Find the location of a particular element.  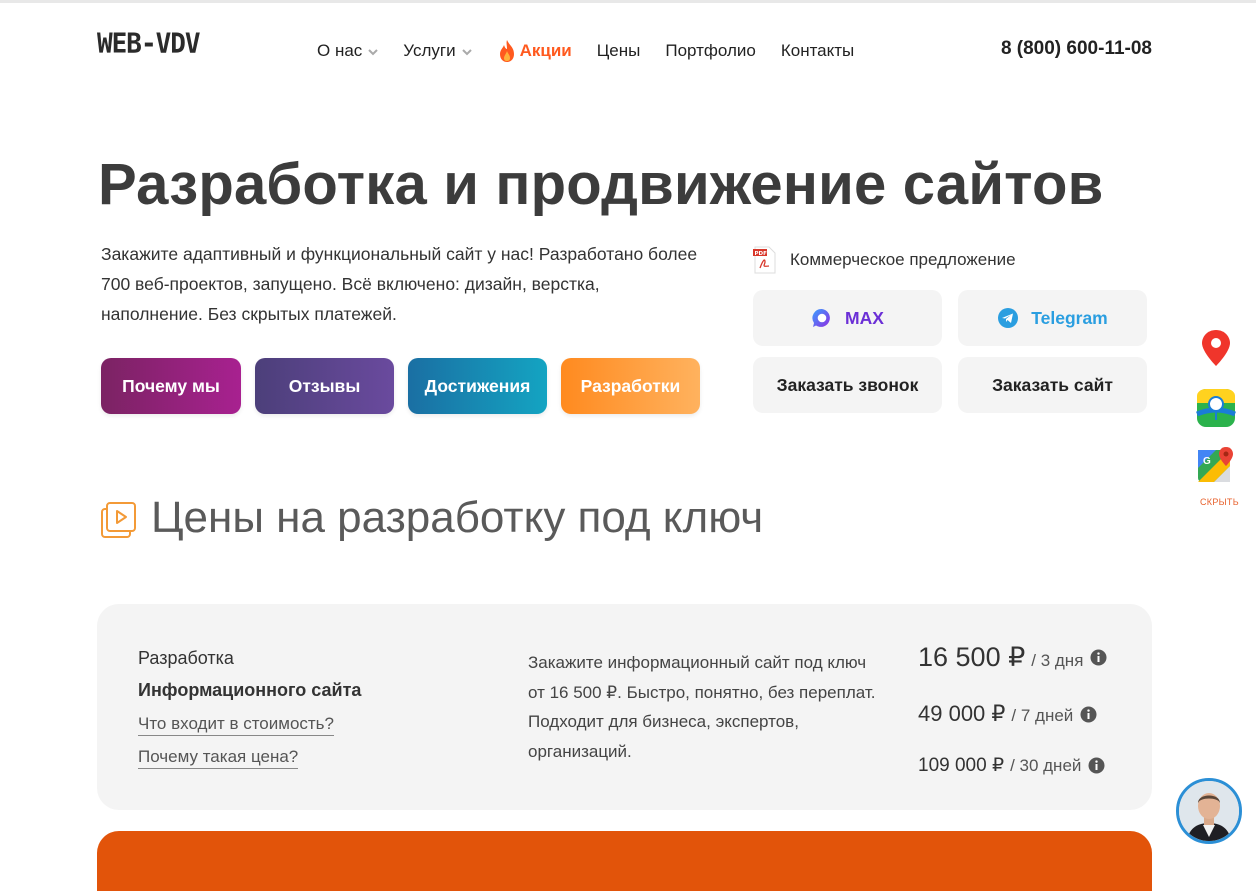

price-amount: 16 500 ₽ is located at coordinates (972, 657).